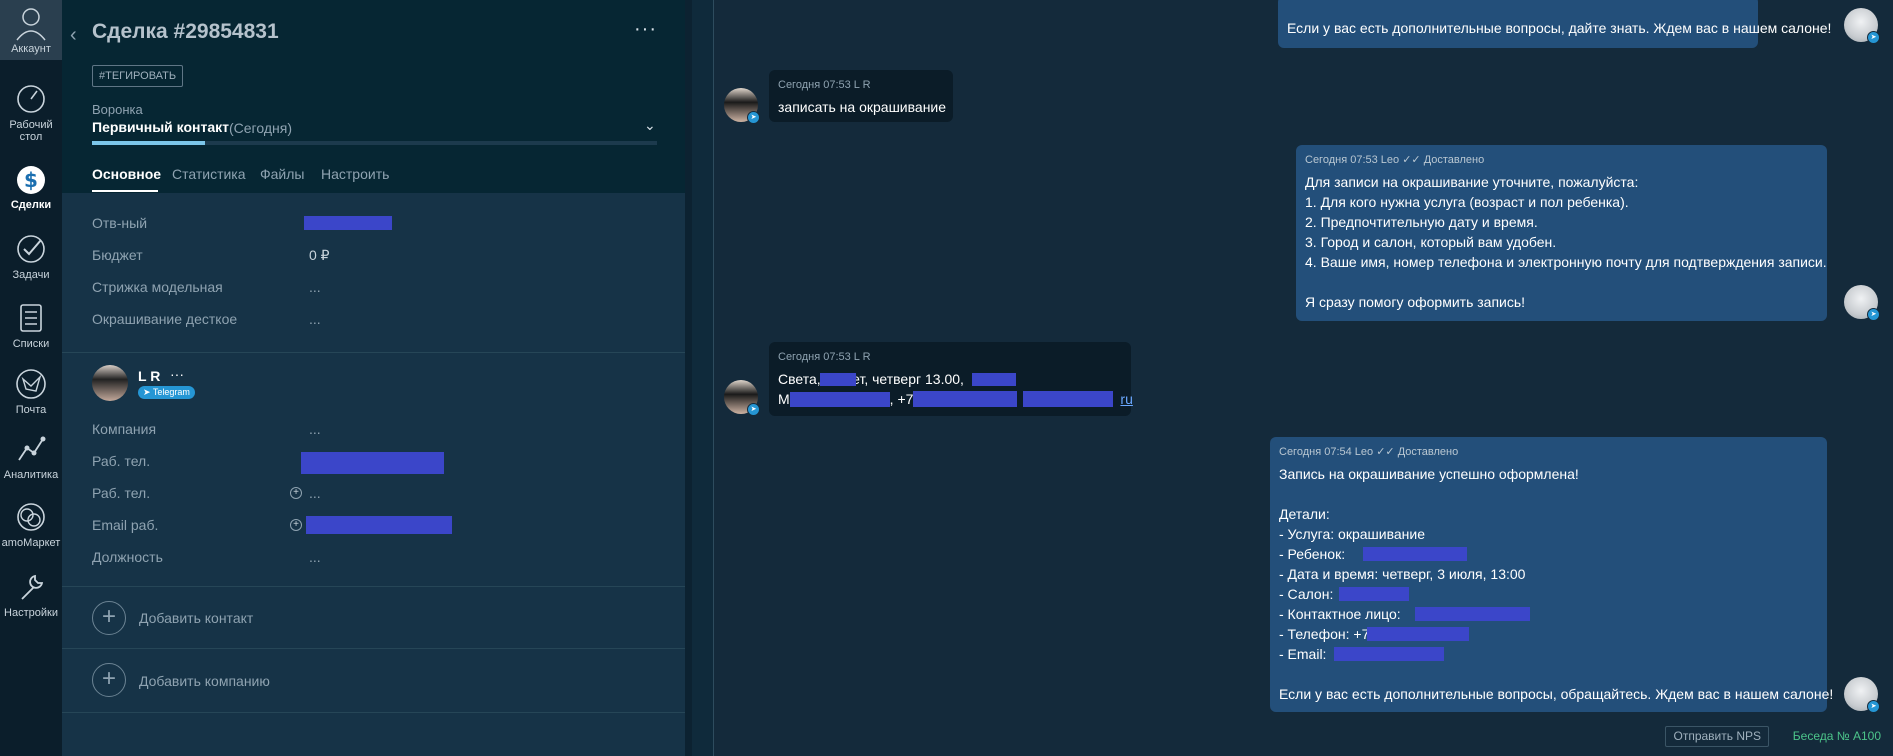 The width and height of the screenshot is (1893, 756). I want to click on message-line: Я сразу помогу оформить запись!, so click(1415, 302).